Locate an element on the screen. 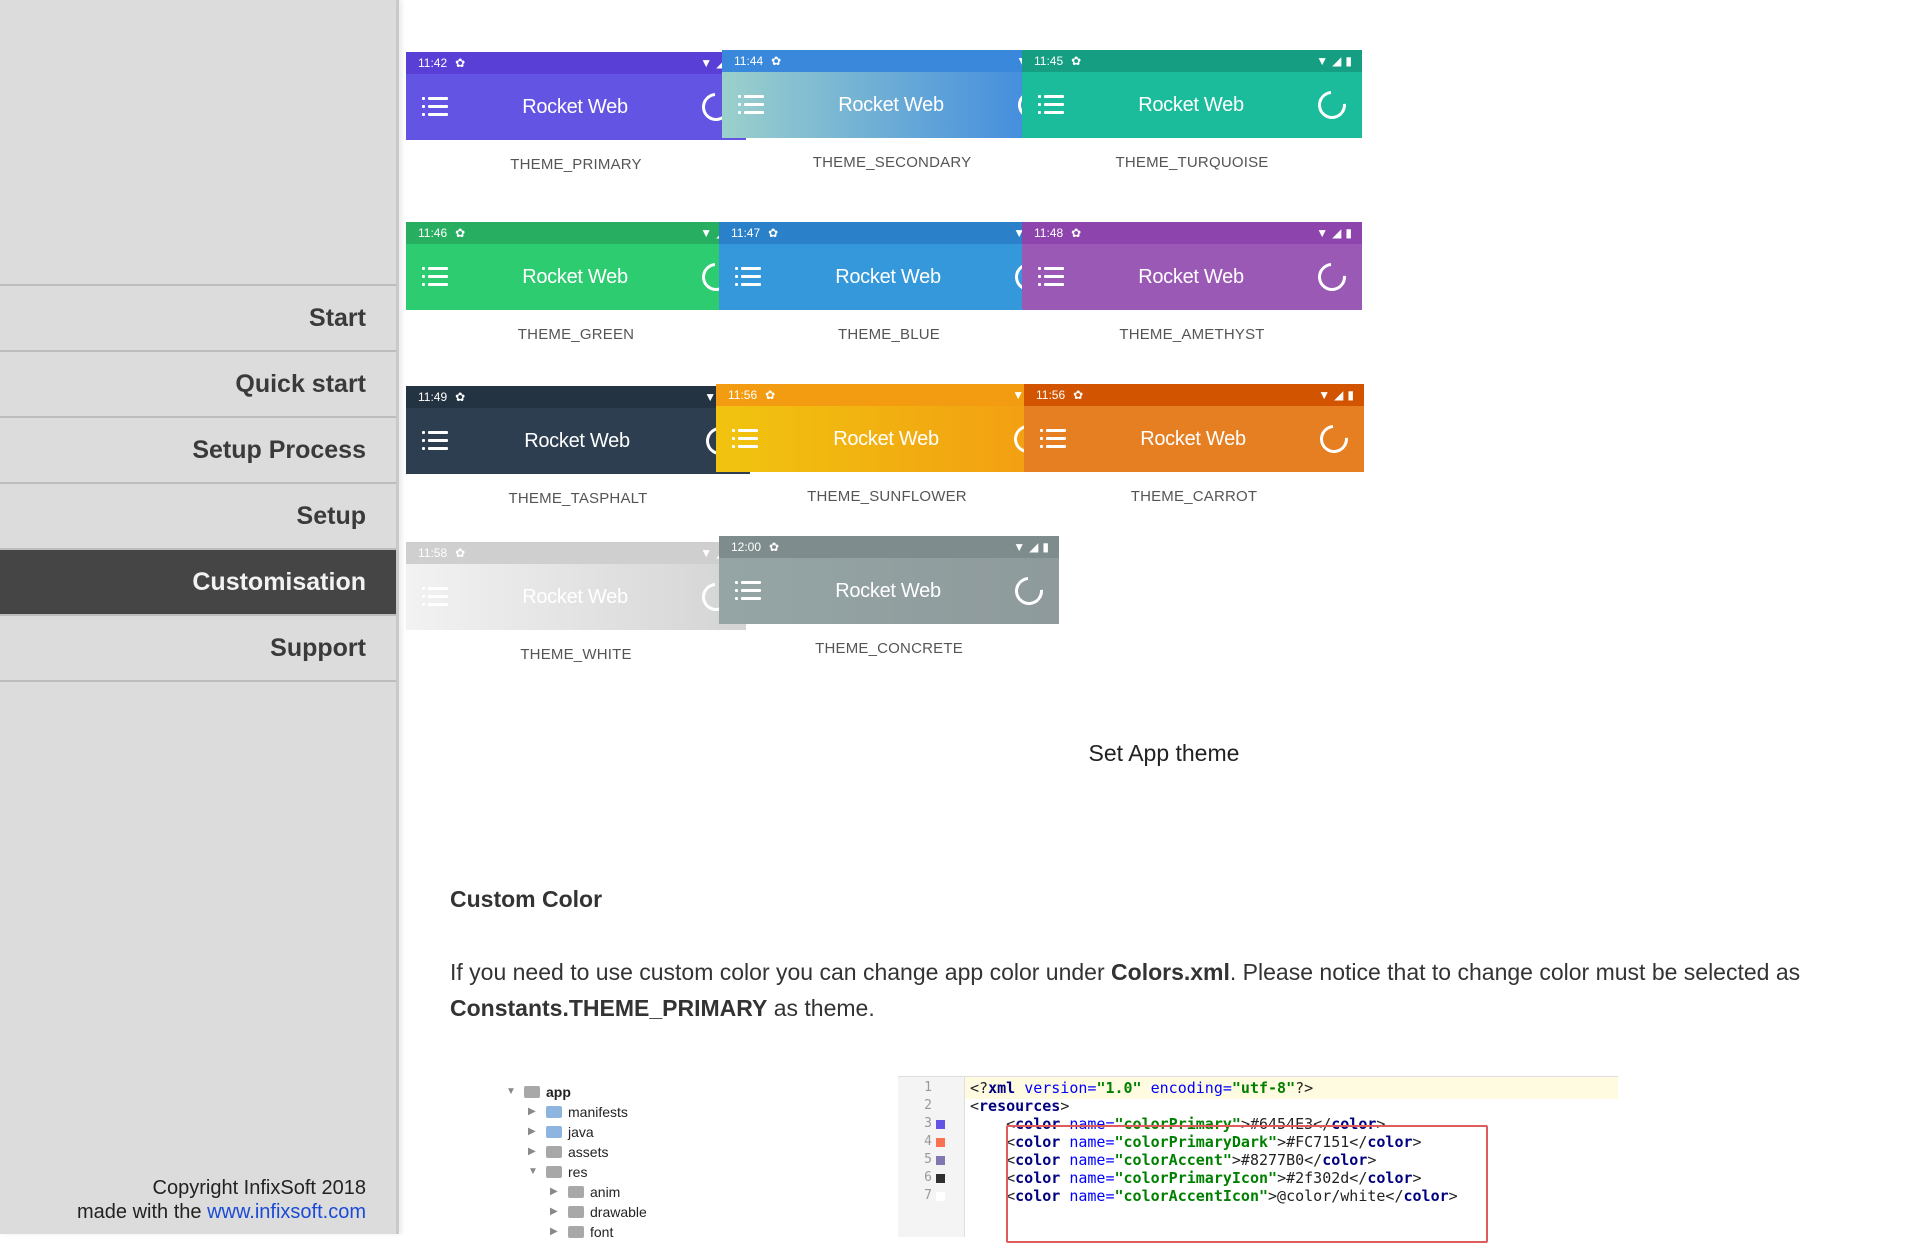 The image size is (1932, 1243). nav-item-support: Support is located at coordinates (198, 649).